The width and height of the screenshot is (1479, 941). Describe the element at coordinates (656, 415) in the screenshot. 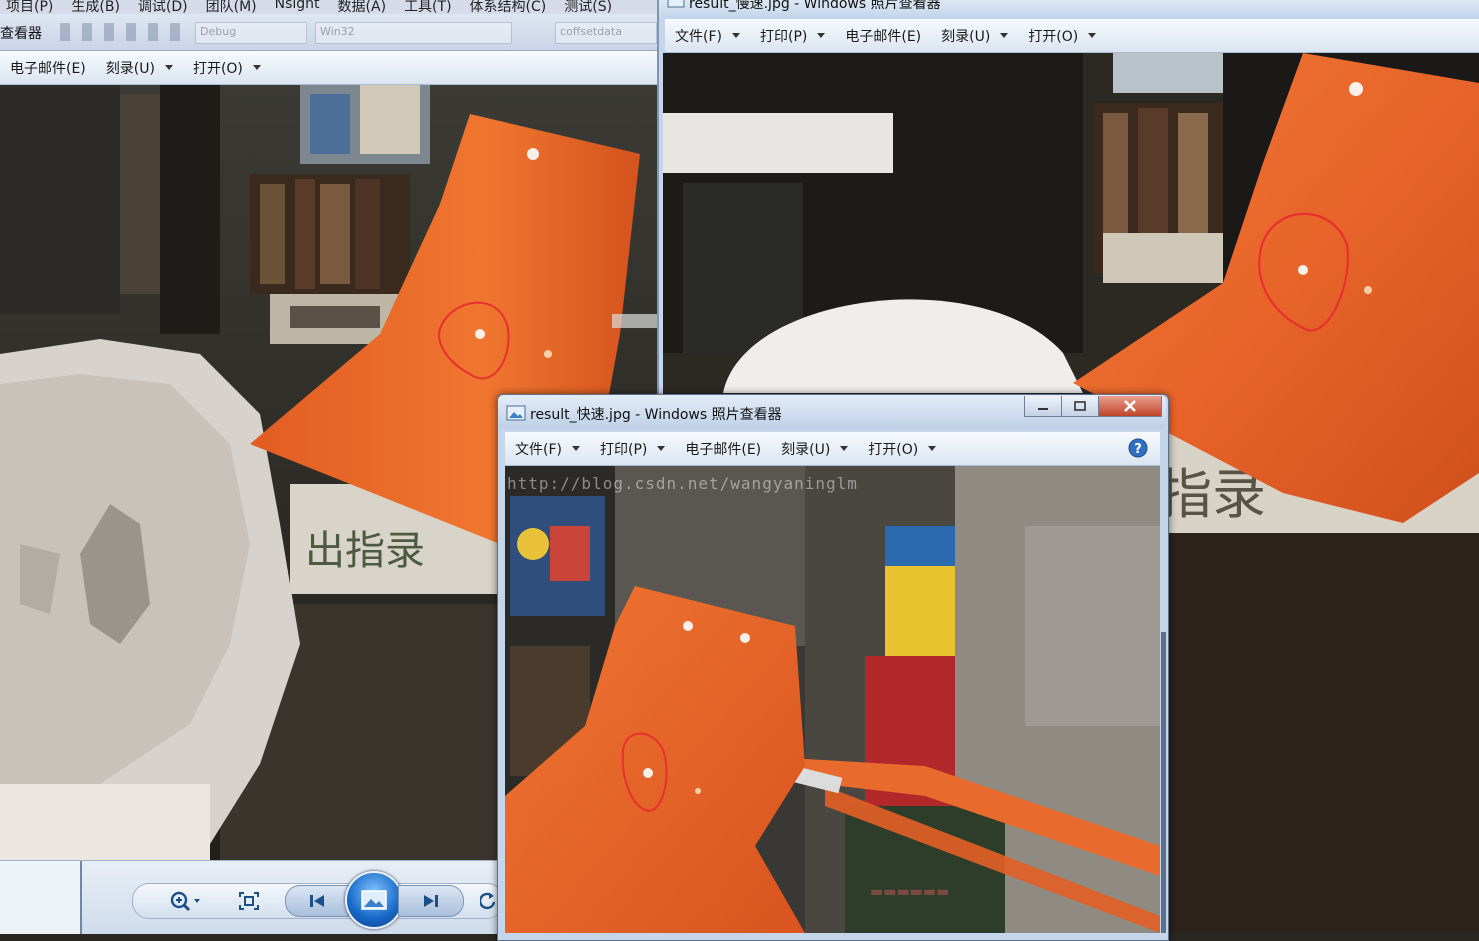

I see `front-viewer-title: result_快速.jpg - Windows 照片查看器` at that location.